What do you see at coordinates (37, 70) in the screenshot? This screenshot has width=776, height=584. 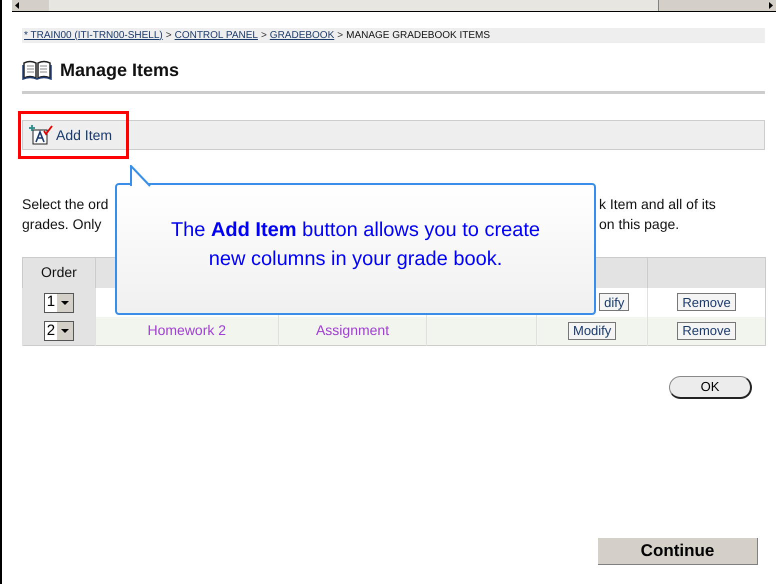 I see `book-icon` at bounding box center [37, 70].